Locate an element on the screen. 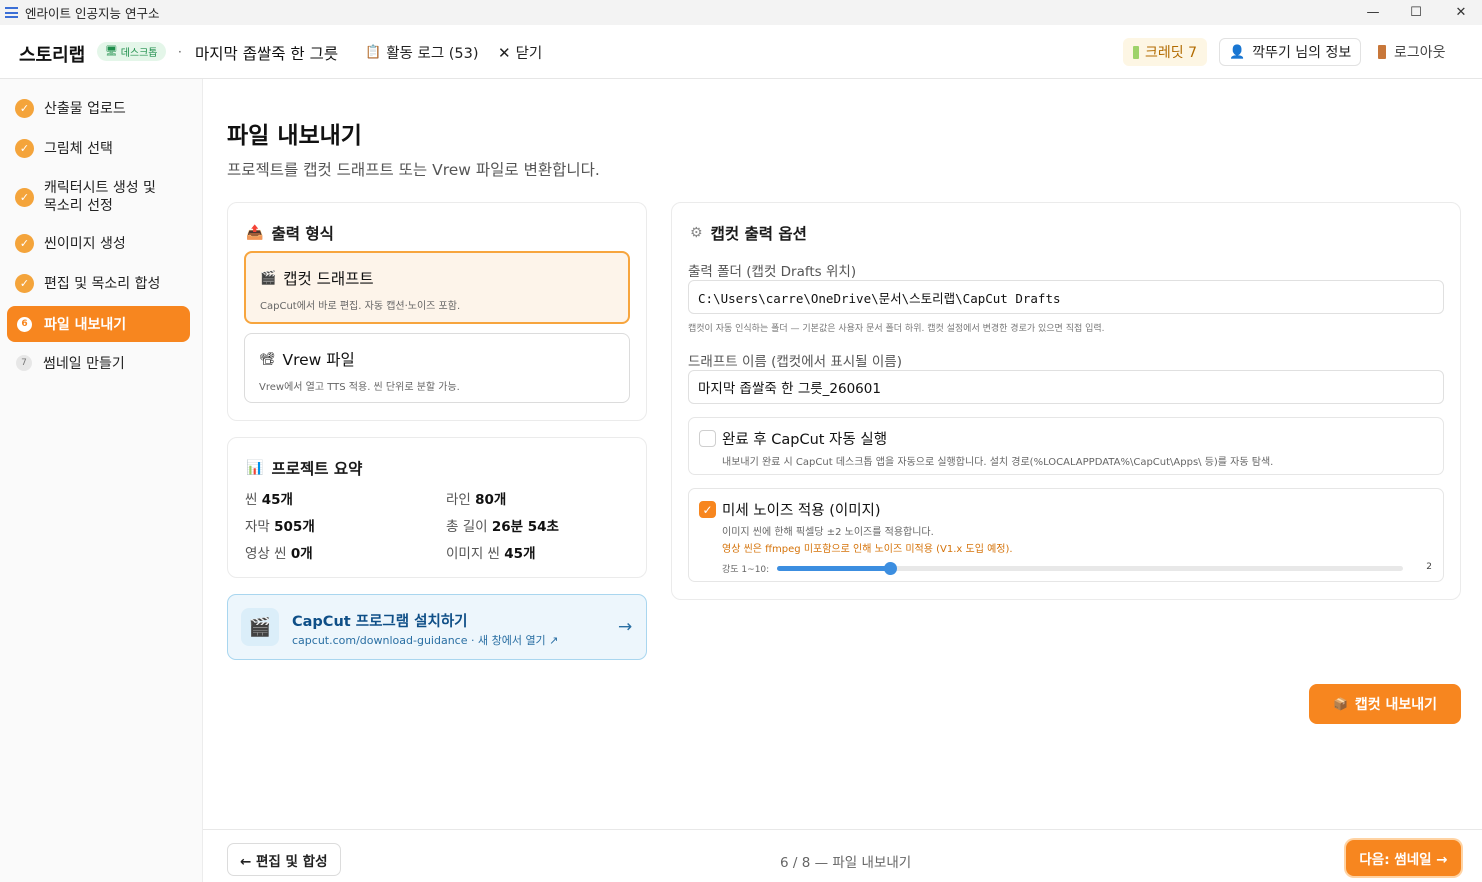  window-titlebar: 엔라이트 인공지능 연구소 — ☐ ✕ is located at coordinates (741, 12).